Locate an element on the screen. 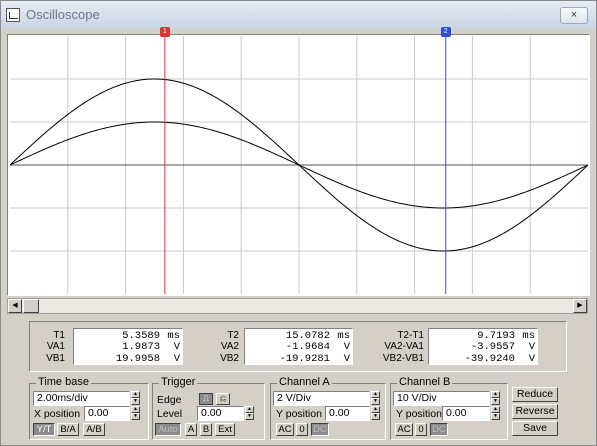 Image resolution: width=597 pixels, height=446 pixels. timebase-xpos-field: 0.00 is located at coordinates (107, 413).